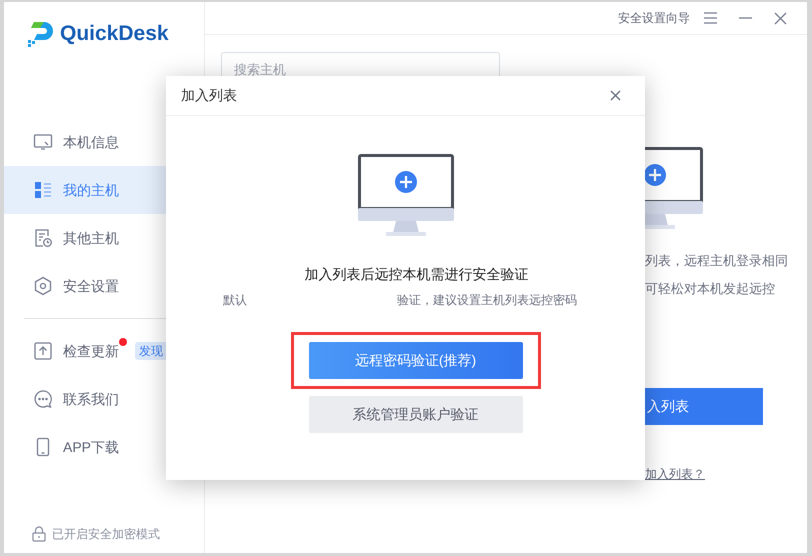  I want to click on document-clock-icon, so click(43, 238).